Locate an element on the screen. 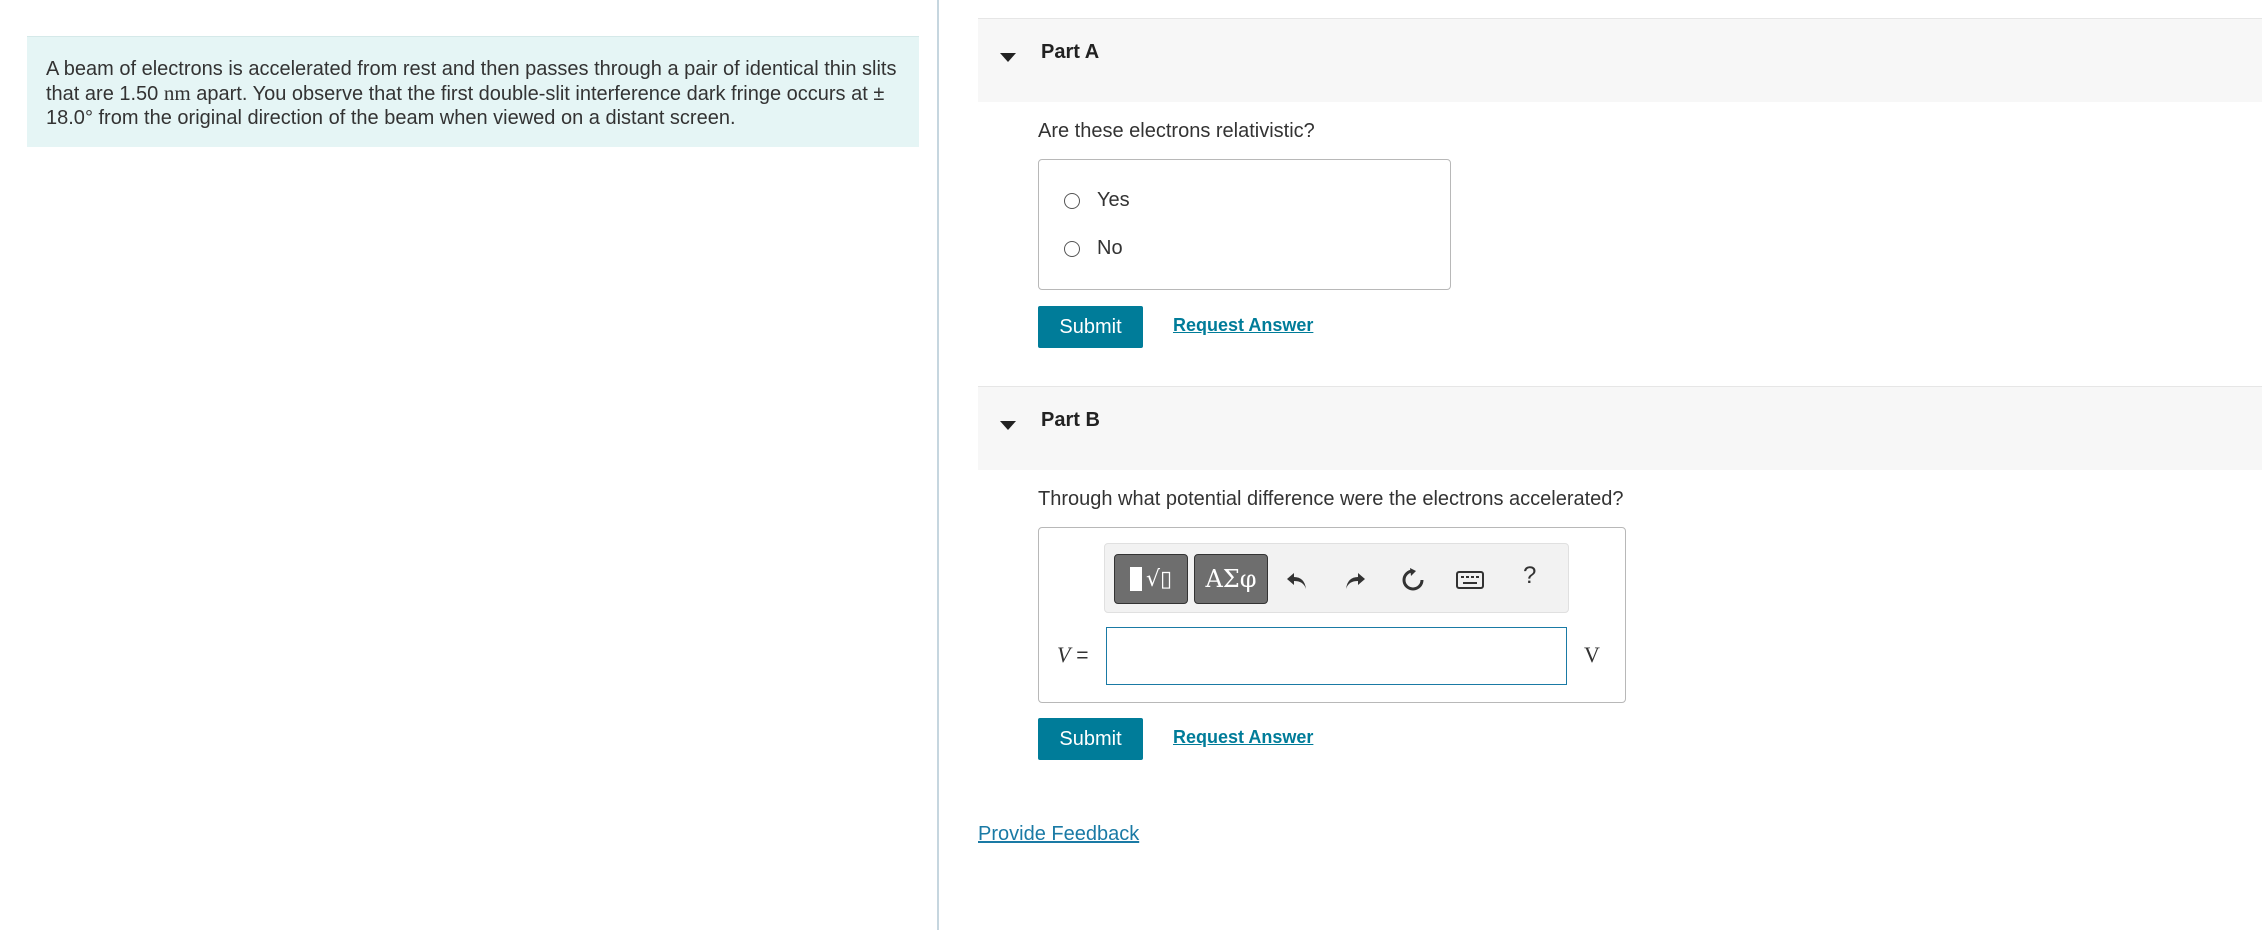 Image resolution: width=2262 pixels, height=930 pixels. answer-input is located at coordinates (1336, 656).